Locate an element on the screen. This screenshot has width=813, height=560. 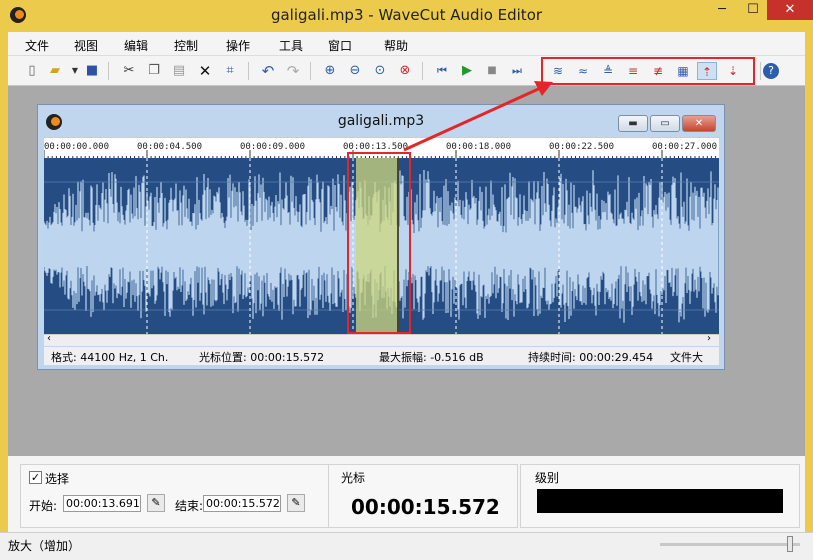
level-panel-title: 级别 is located at coordinates (547, 478).